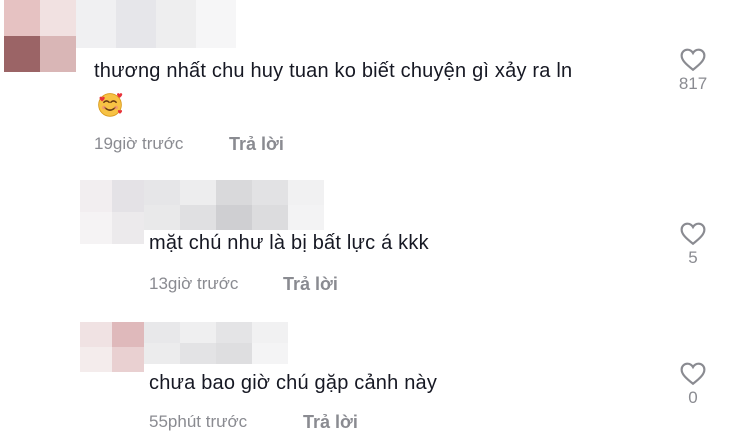 The height and width of the screenshot is (443, 735). Describe the element at coordinates (198, 421) in the screenshot. I see `comment-timestamp: 55phút trước` at that location.